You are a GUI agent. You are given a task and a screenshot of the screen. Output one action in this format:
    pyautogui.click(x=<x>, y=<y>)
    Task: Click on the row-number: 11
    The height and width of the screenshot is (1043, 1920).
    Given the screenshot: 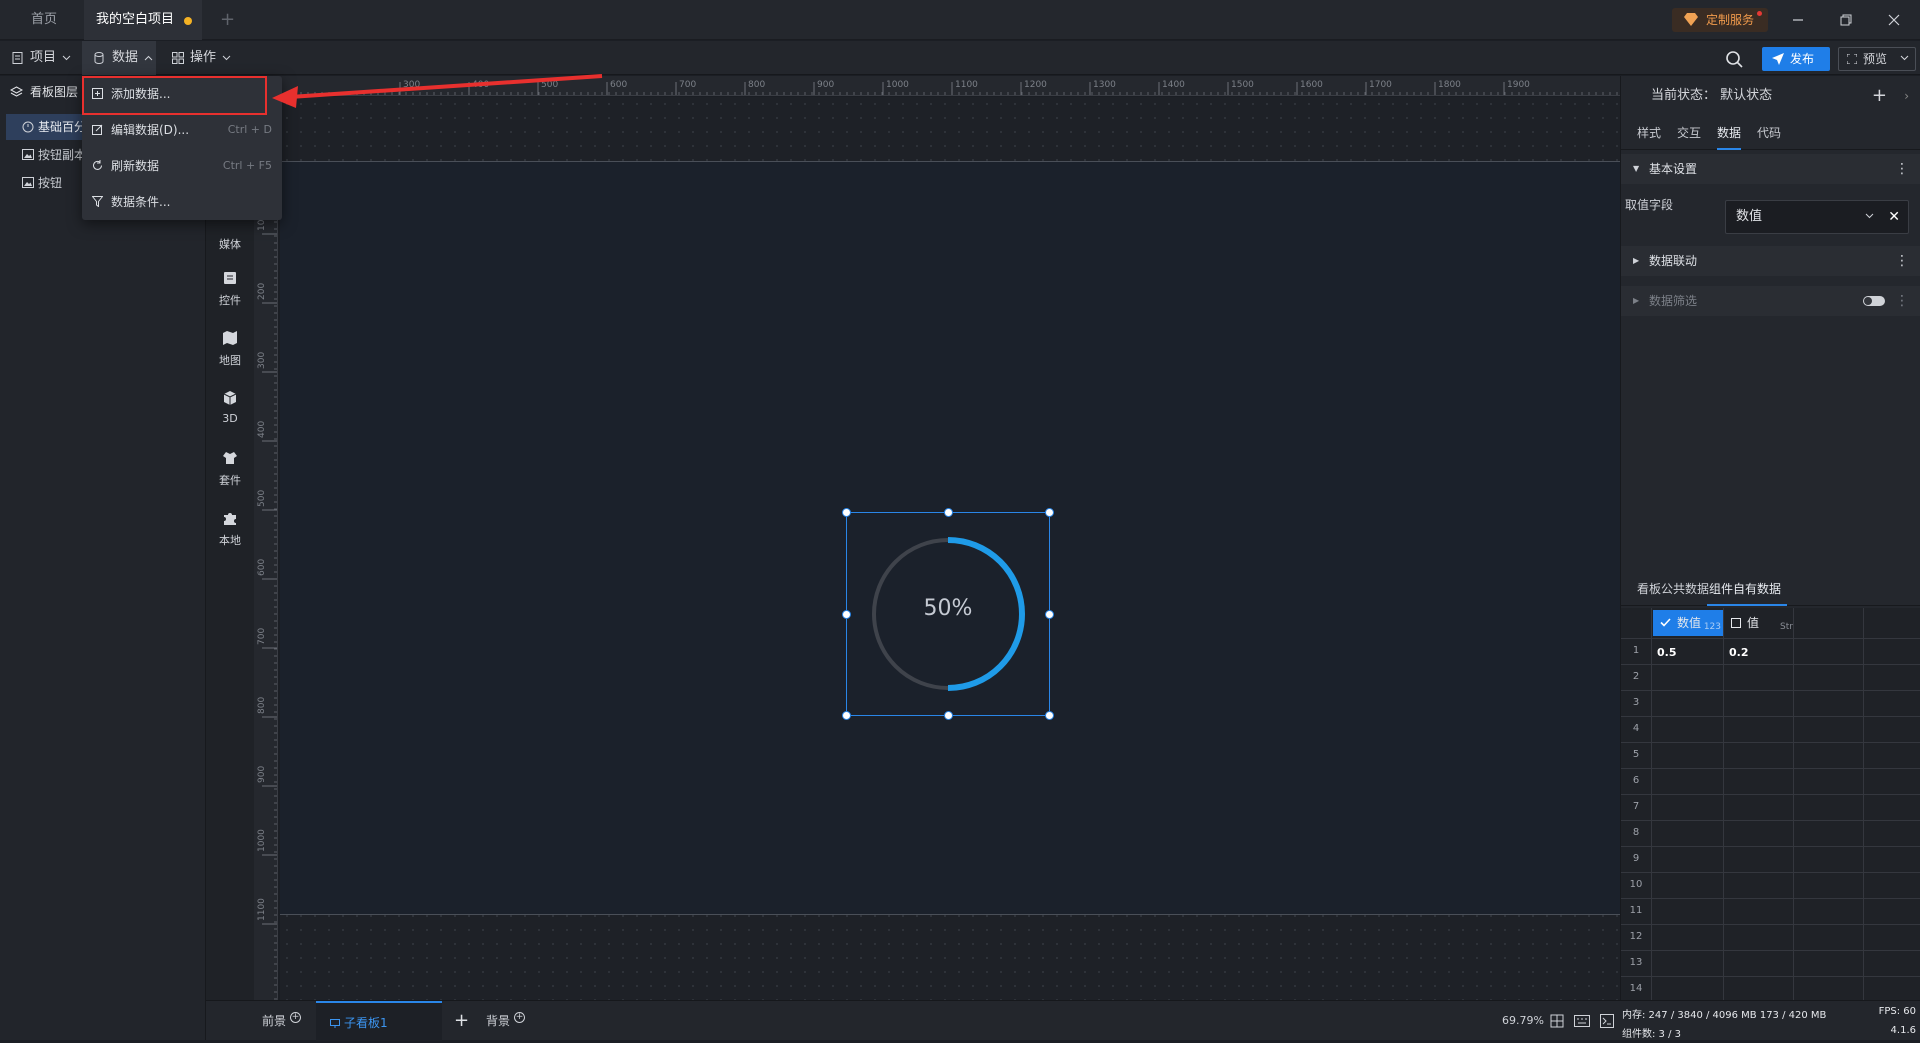 What is the action you would take?
    pyautogui.click(x=1636, y=910)
    